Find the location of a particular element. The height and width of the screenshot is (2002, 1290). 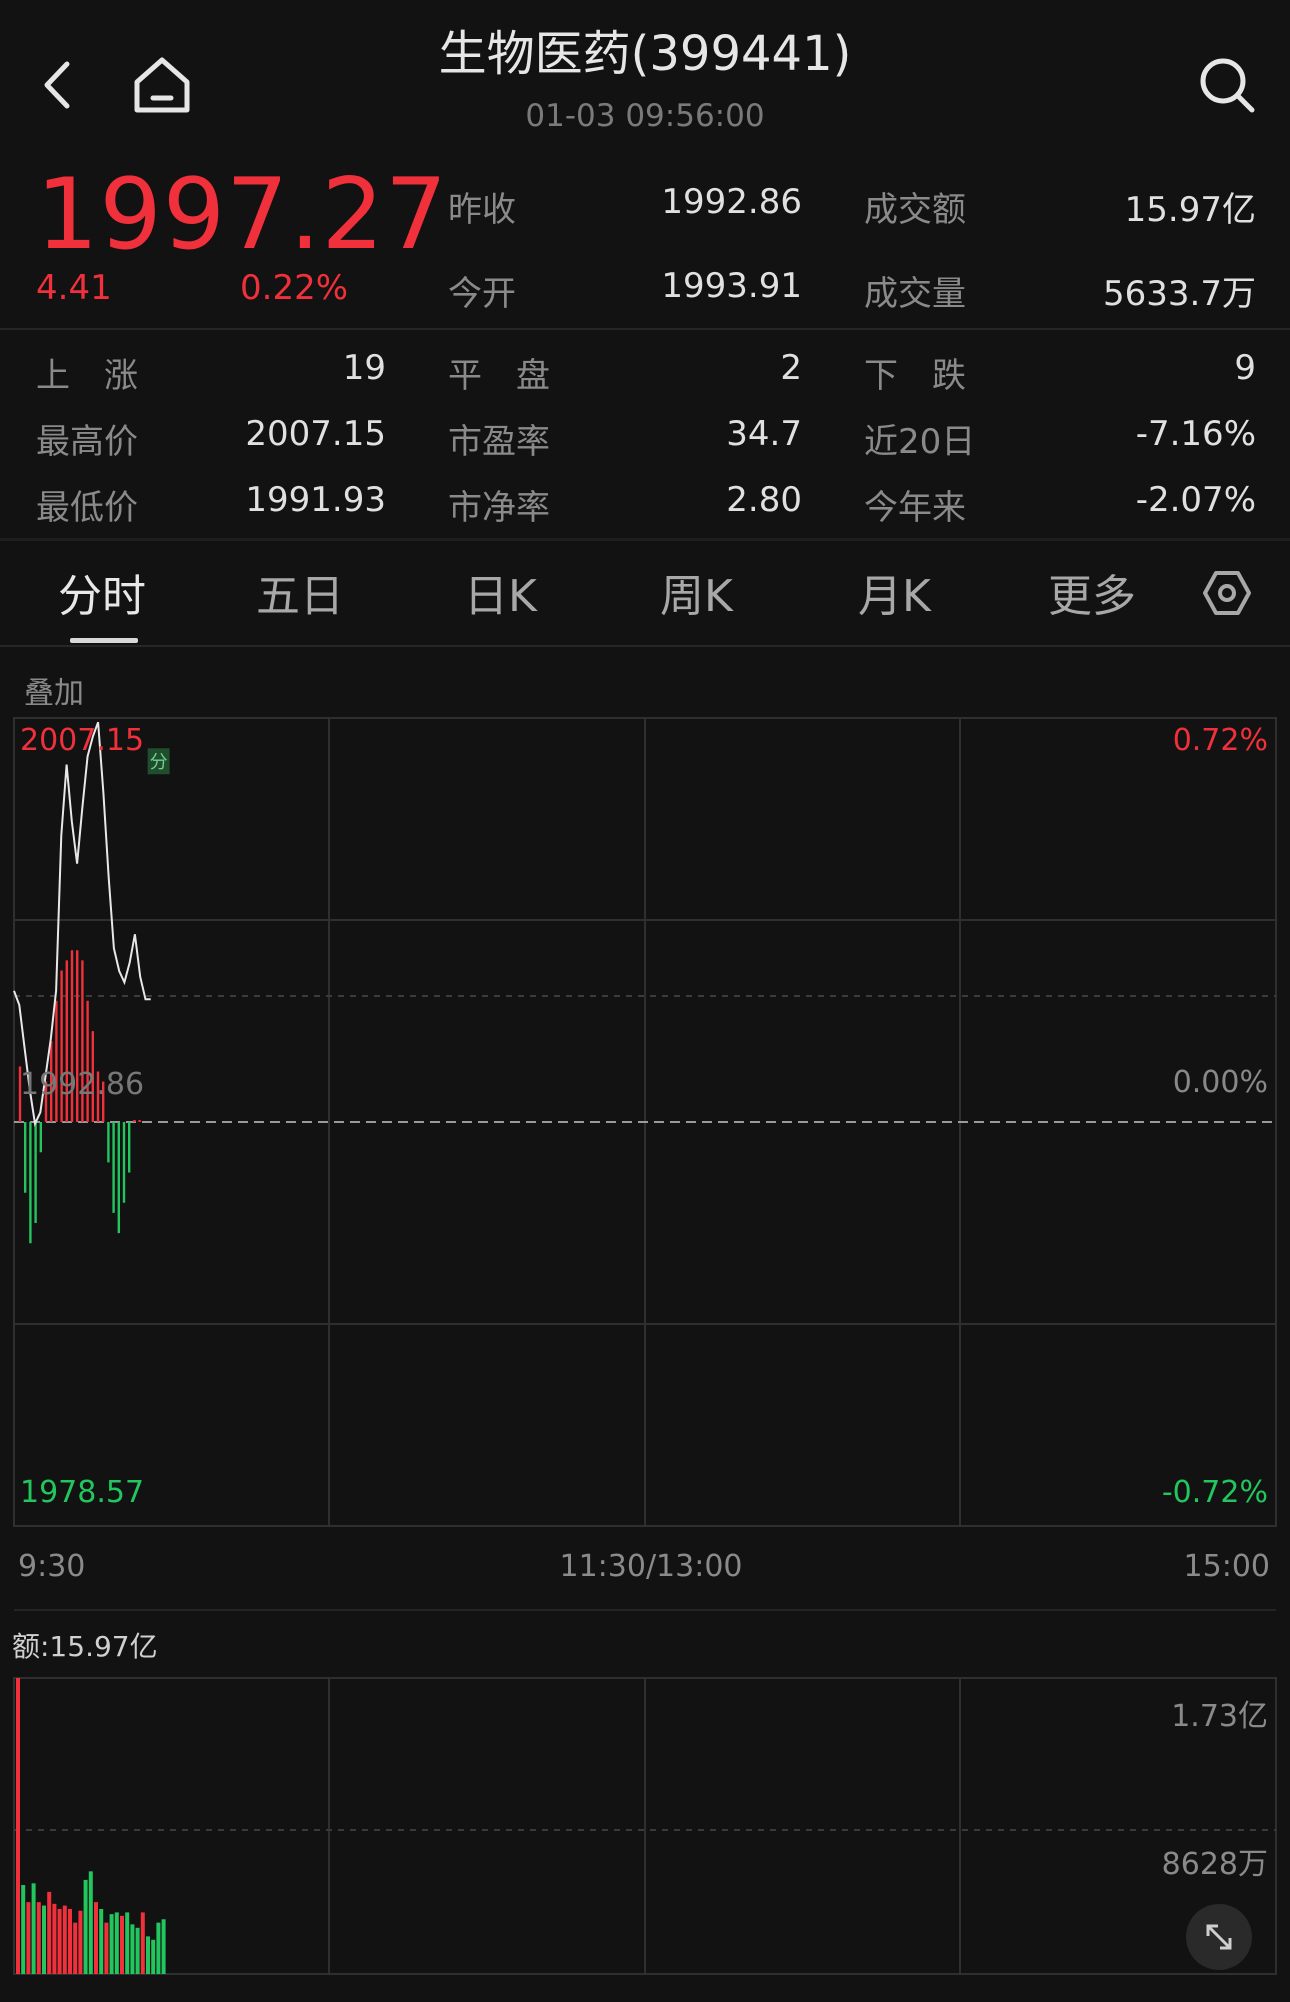

x-mid-label: 11:30/13:00 is located at coordinates (650, 1566).